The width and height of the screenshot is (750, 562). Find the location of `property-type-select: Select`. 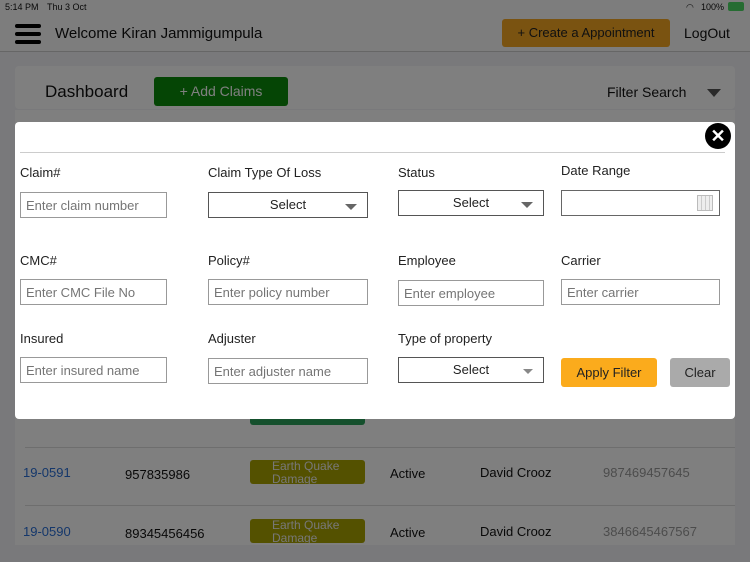

property-type-select: Select is located at coordinates (471, 370).